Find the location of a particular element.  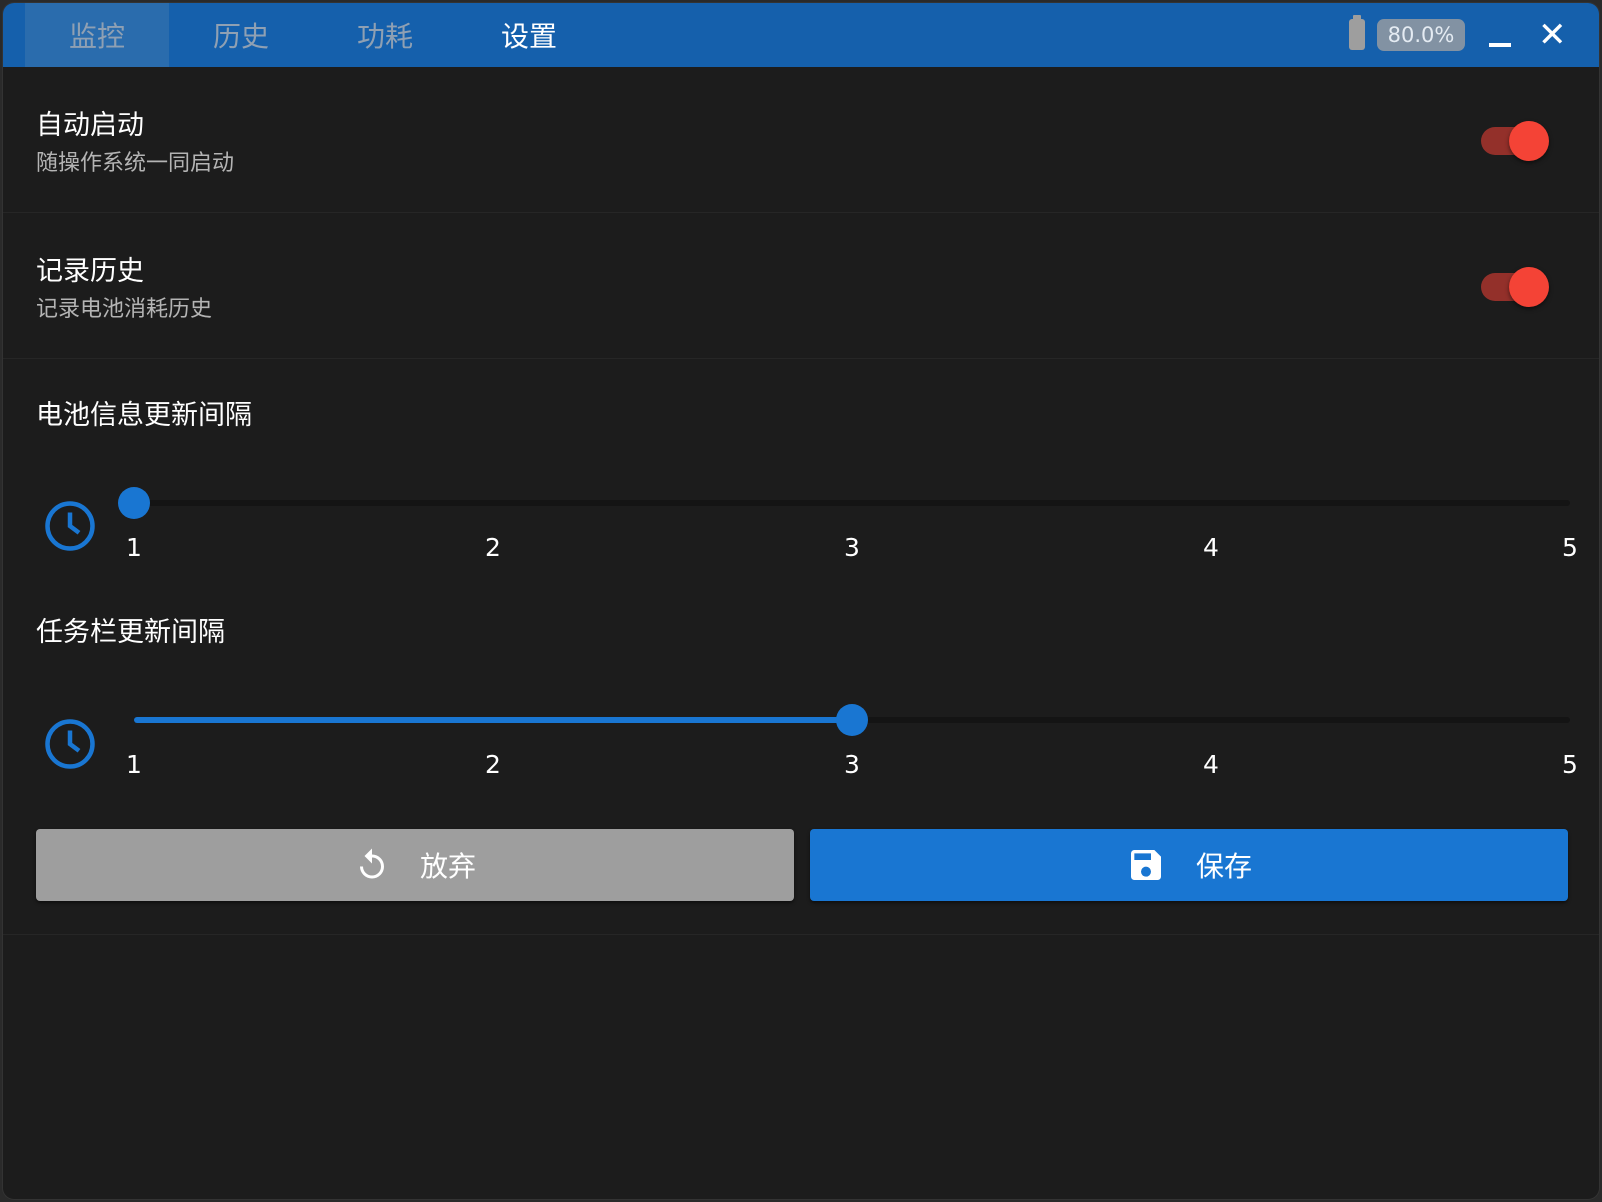

tab-monitor: 监控 is located at coordinates (97, 35).